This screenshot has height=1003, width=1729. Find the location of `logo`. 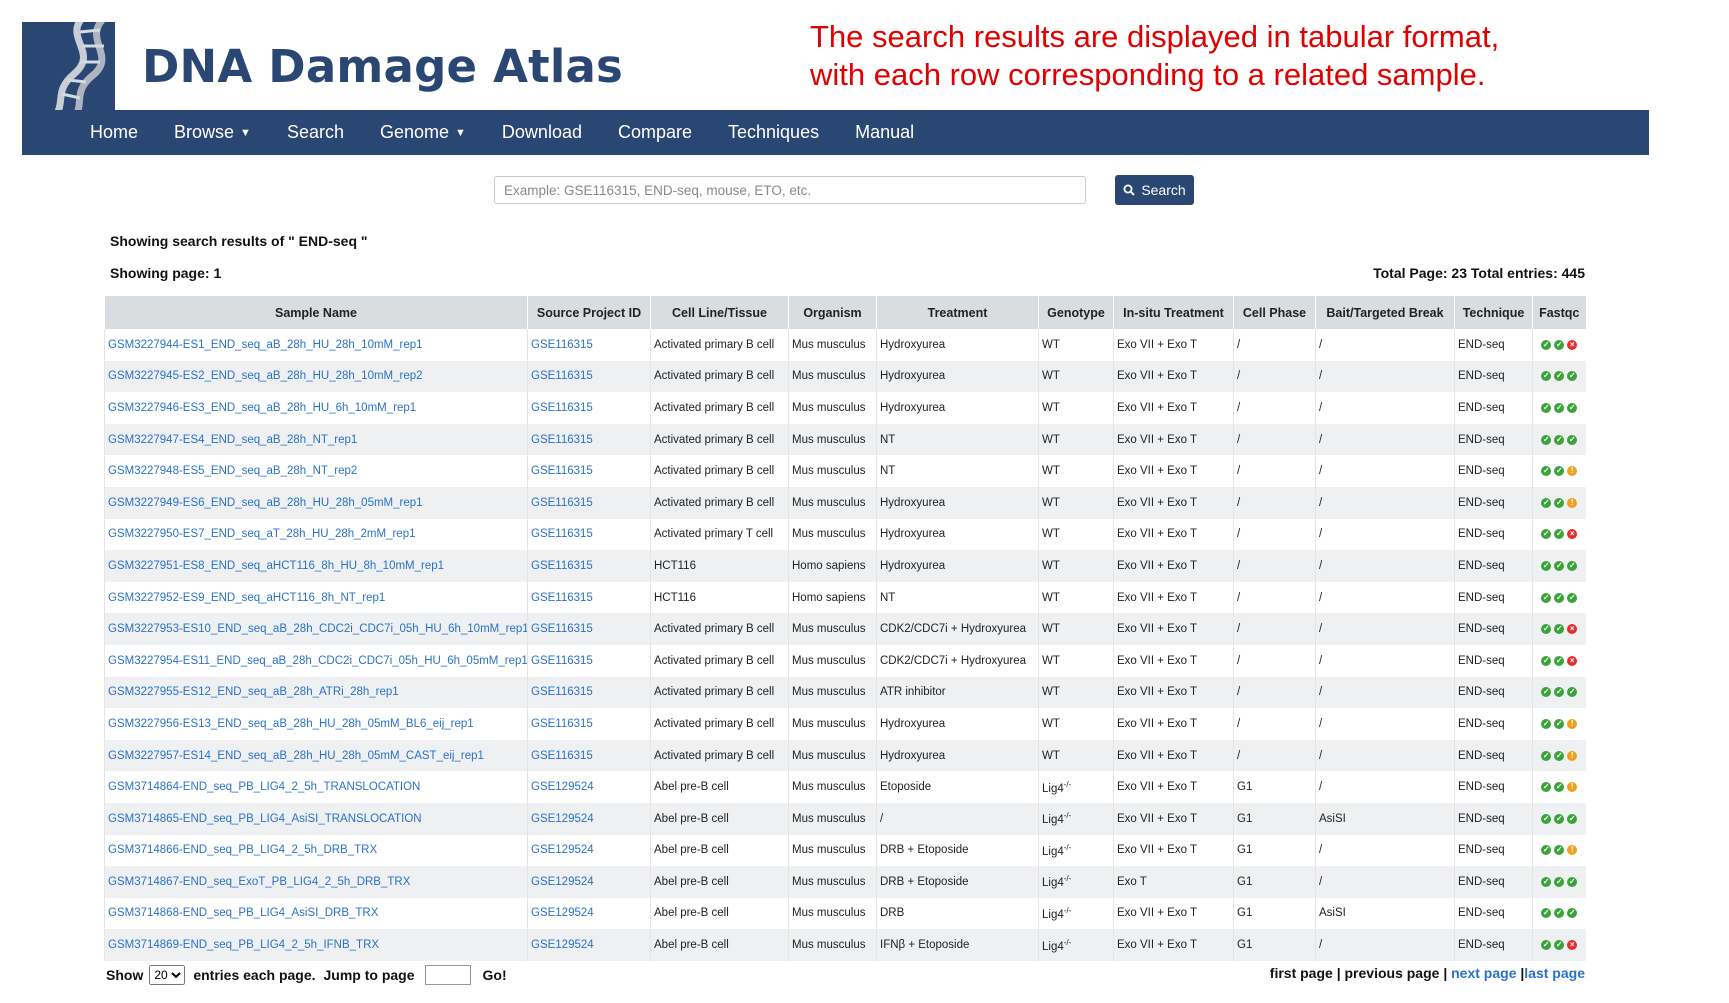

logo is located at coordinates (68, 66).